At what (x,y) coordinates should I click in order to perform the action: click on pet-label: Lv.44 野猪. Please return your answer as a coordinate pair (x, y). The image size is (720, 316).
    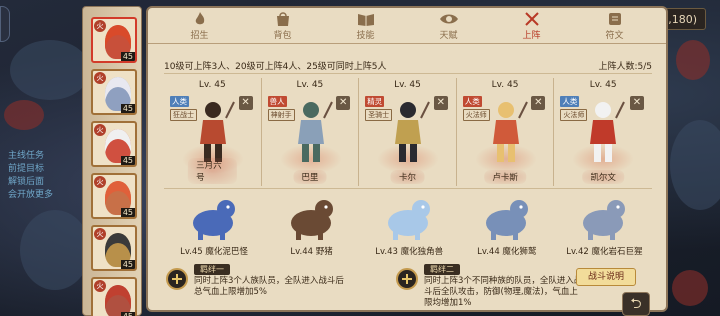
    Looking at the image, I should click on (311, 252).